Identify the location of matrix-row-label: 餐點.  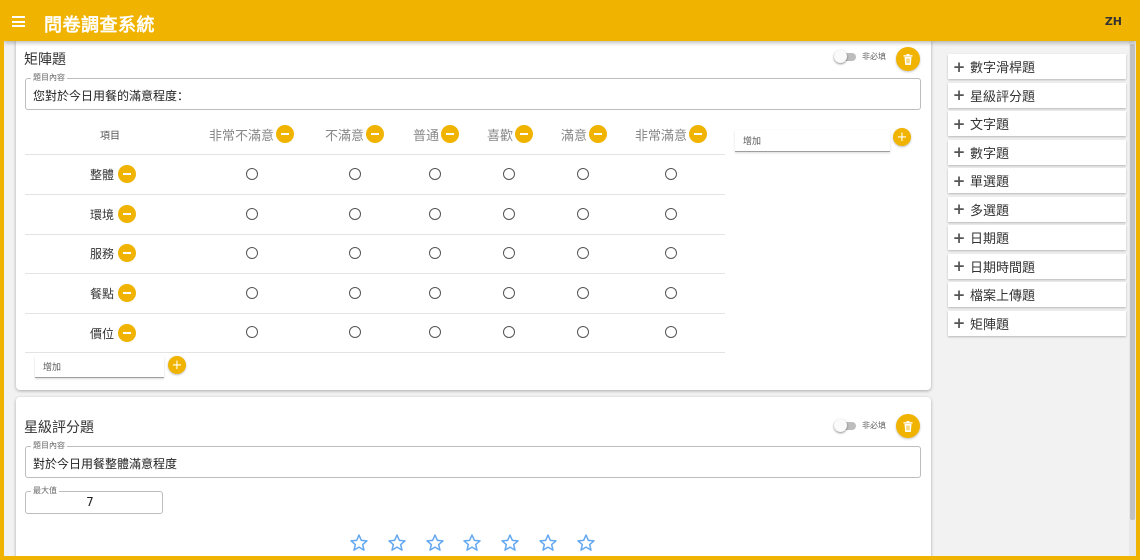
(76, 293).